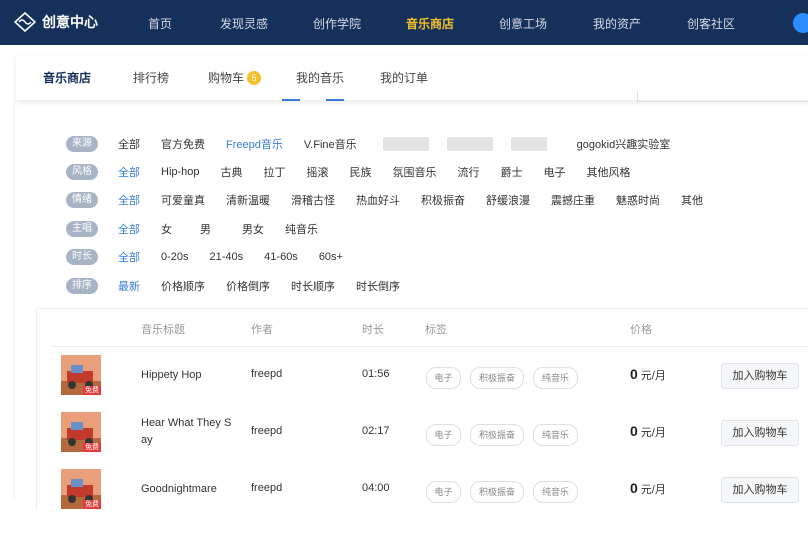 This screenshot has width=808, height=541. I want to click on header-title: 音乐标题, so click(163, 330).